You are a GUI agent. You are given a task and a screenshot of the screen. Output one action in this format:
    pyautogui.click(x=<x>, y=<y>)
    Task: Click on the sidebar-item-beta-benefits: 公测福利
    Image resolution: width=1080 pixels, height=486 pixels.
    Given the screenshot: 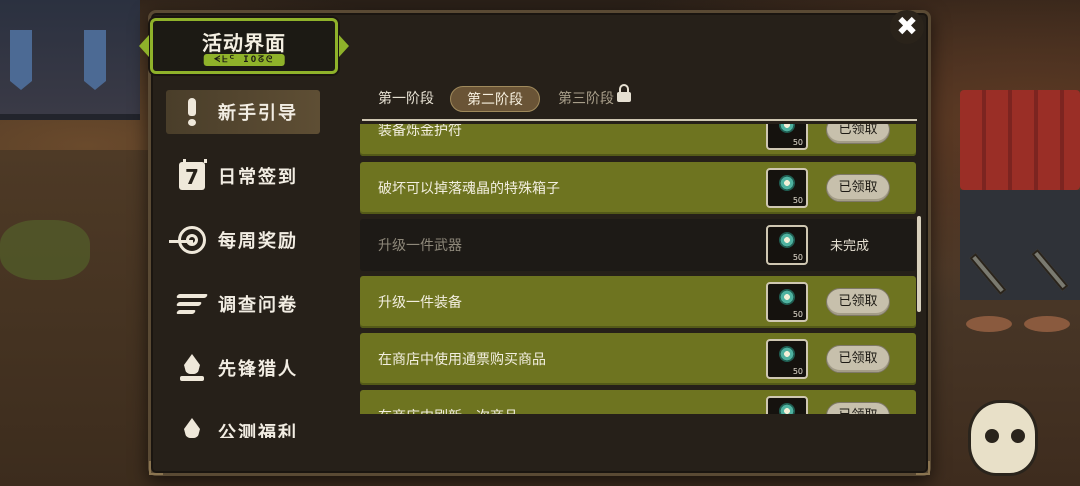 What is the action you would take?
    pyautogui.click(x=243, y=424)
    